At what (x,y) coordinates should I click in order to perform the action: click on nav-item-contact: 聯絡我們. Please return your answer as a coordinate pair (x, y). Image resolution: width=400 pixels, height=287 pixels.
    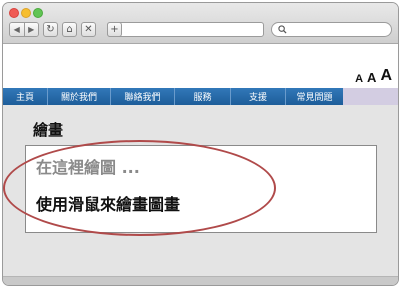
    Looking at the image, I should click on (143, 96).